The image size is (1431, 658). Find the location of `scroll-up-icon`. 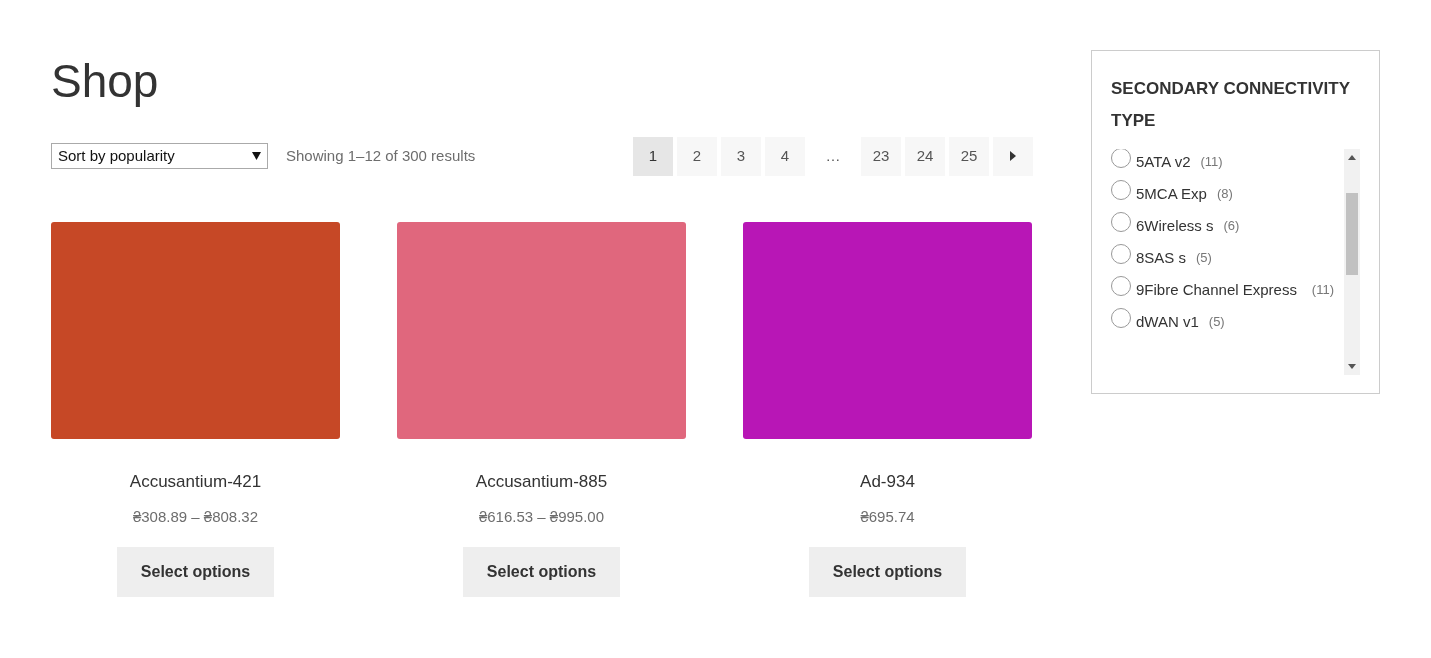

scroll-up-icon is located at coordinates (1352, 157).